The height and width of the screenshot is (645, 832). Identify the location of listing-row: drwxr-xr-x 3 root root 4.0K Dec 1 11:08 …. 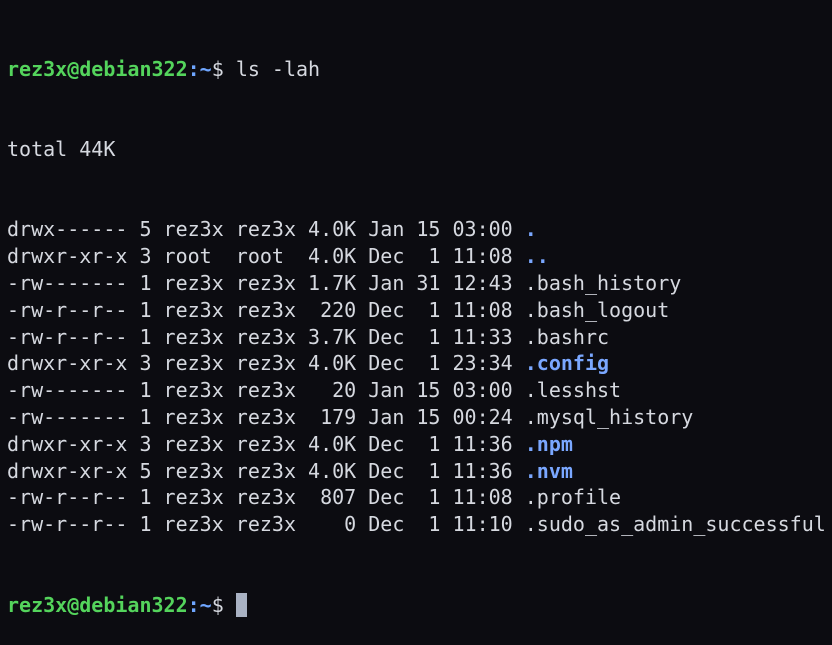
(419, 256).